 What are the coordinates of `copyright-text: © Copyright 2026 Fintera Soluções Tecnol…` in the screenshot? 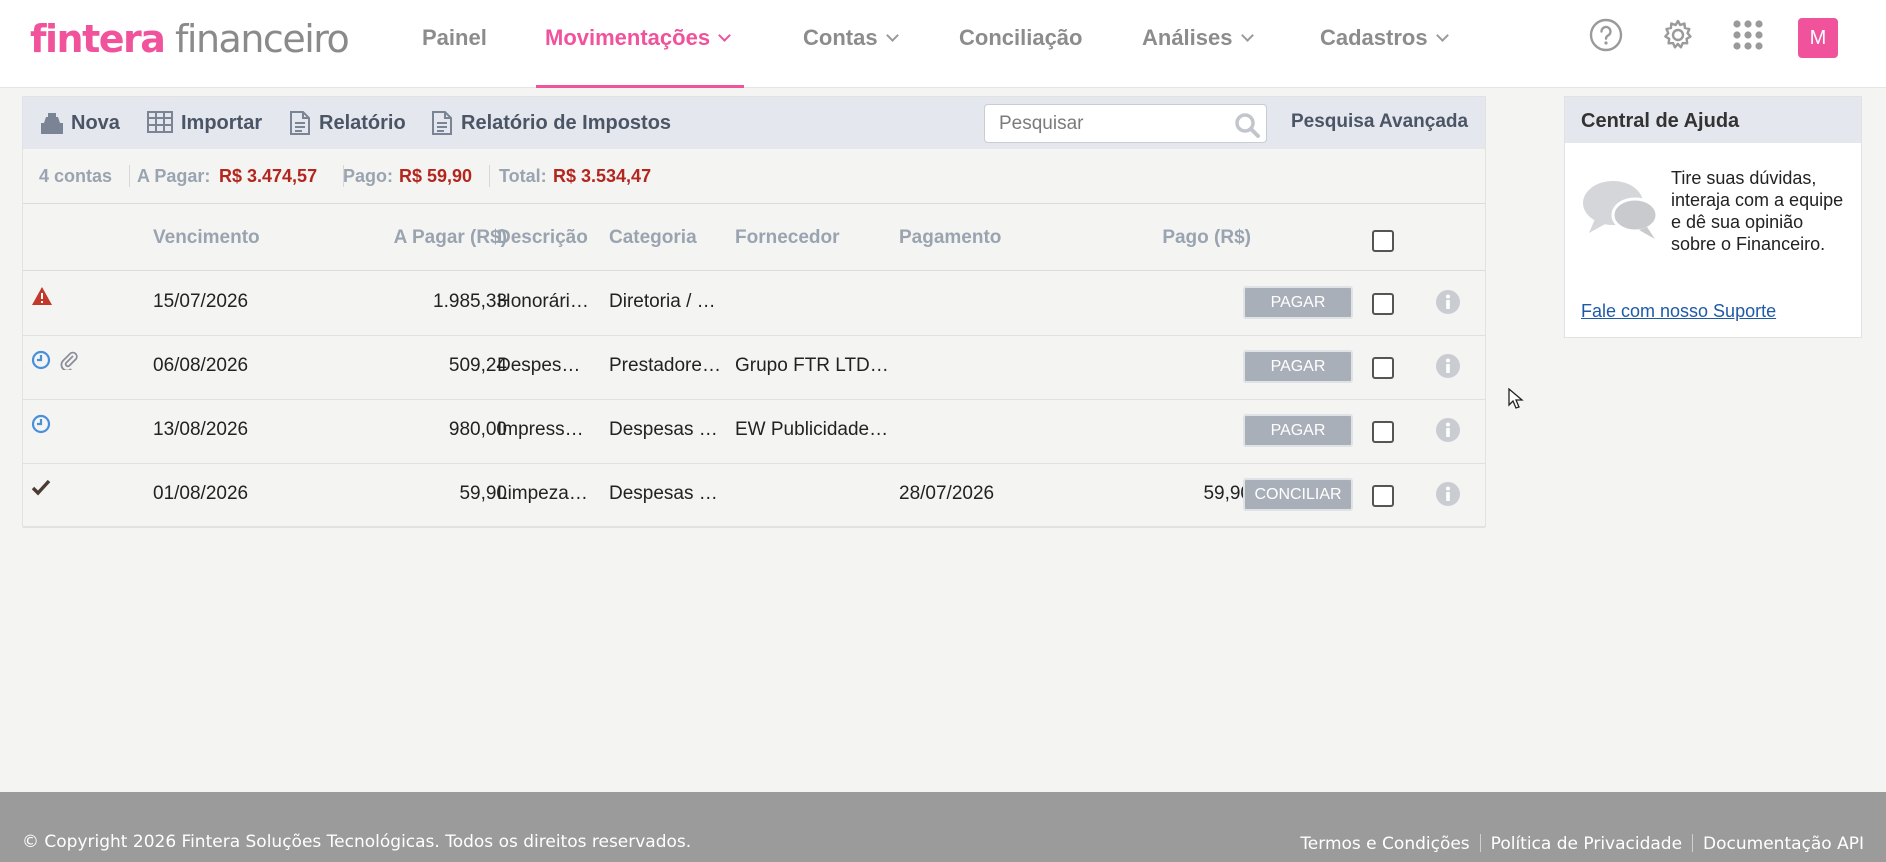 It's located at (357, 842).